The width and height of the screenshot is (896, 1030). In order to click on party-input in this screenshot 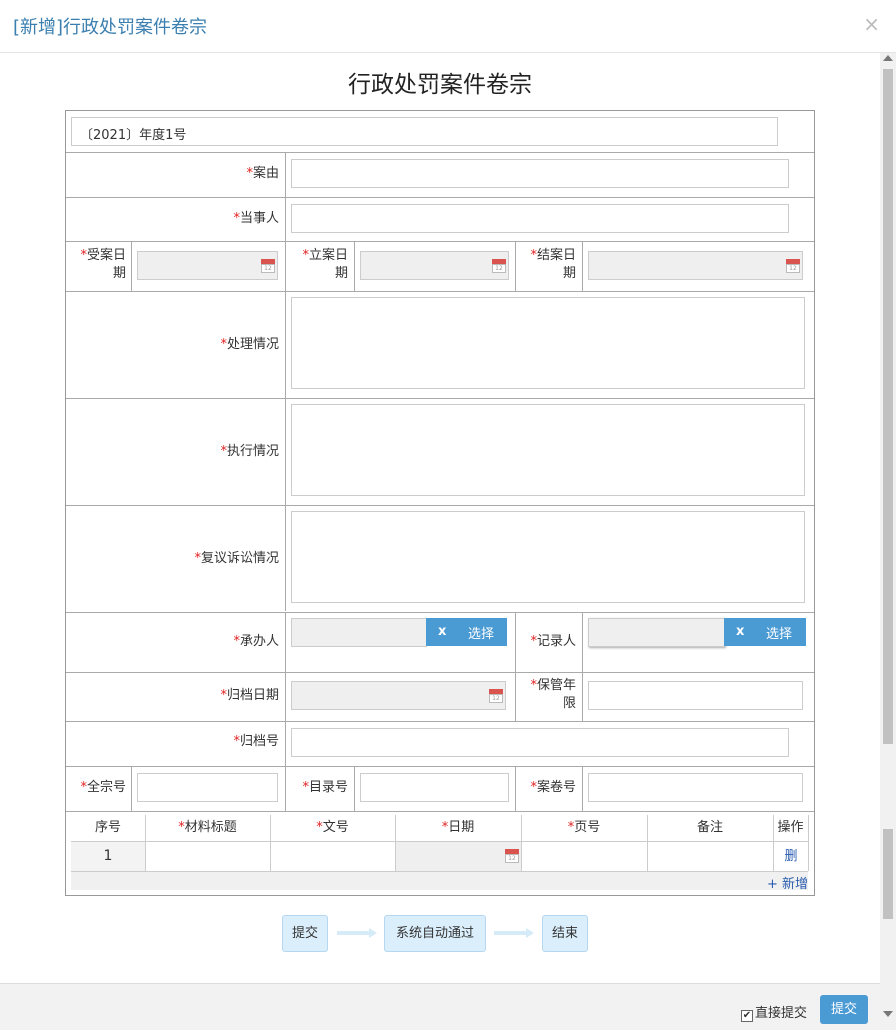, I will do `click(540, 218)`.